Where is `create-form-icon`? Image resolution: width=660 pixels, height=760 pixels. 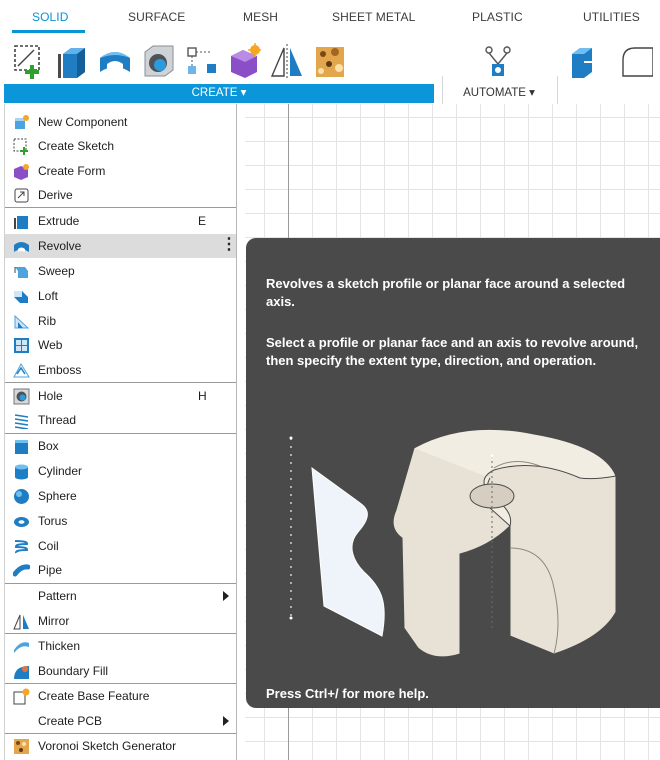 create-form-icon is located at coordinates (21, 171).